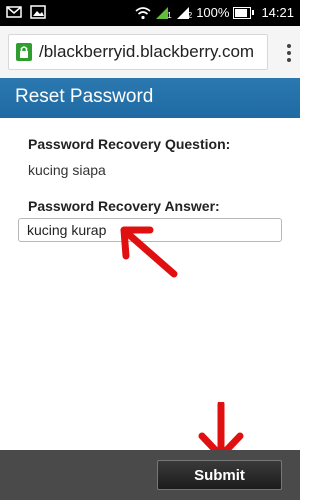  I want to click on message-icon, so click(14, 12).